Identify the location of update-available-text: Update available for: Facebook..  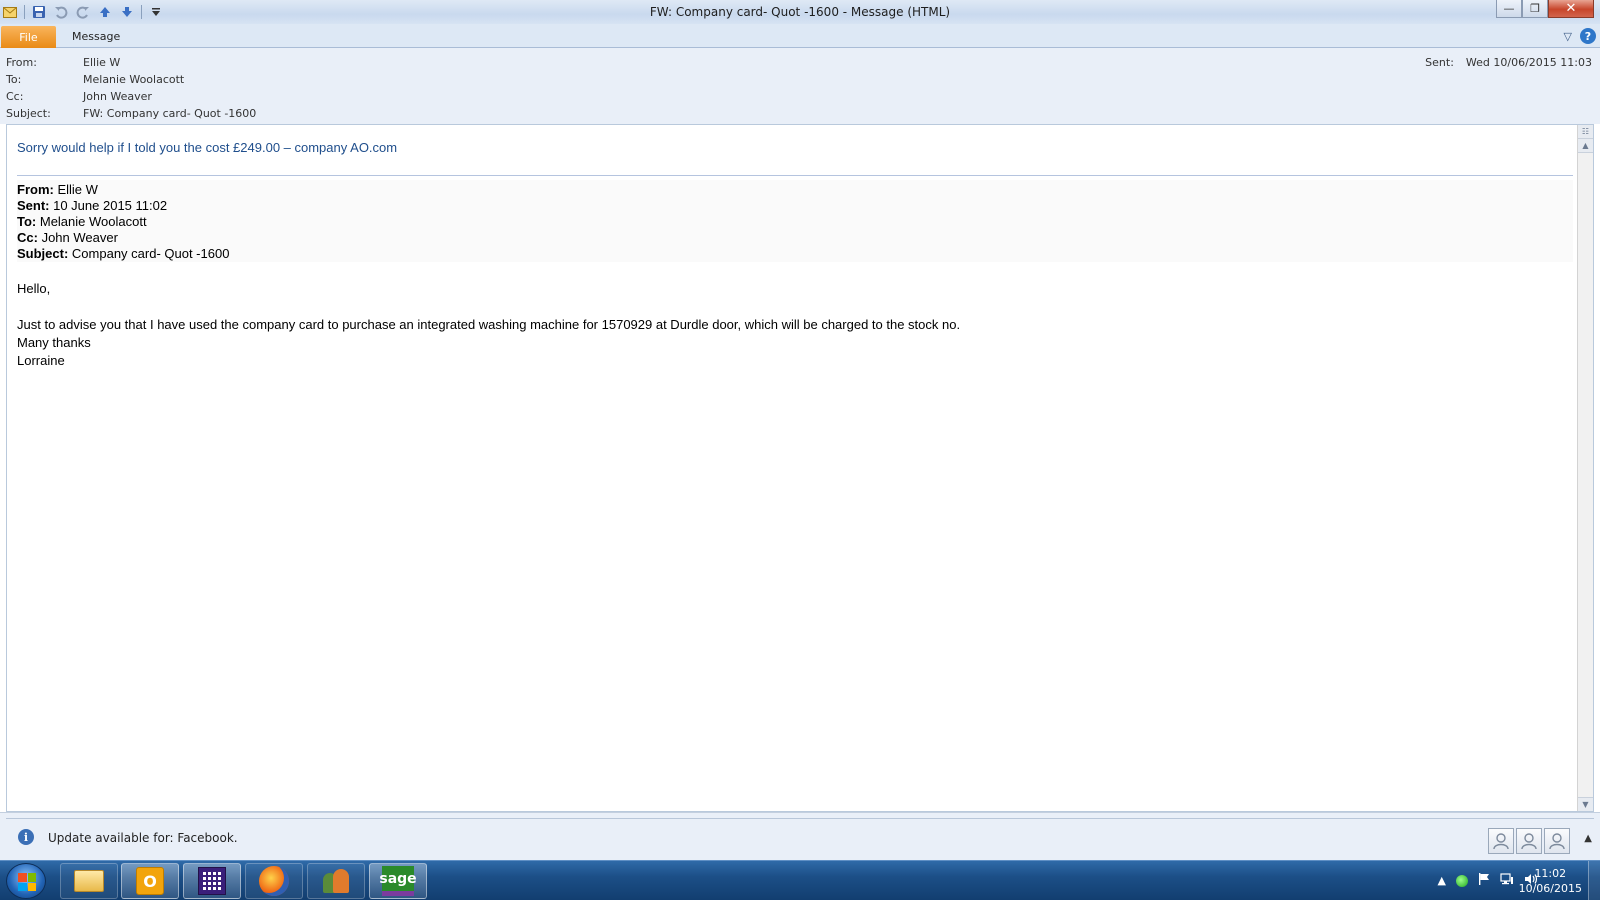
(143, 838).